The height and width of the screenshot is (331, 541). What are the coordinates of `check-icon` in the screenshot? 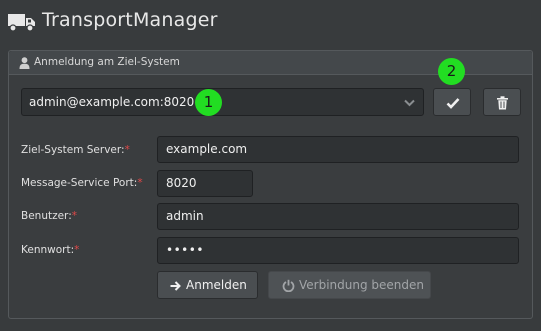 It's located at (453, 103).